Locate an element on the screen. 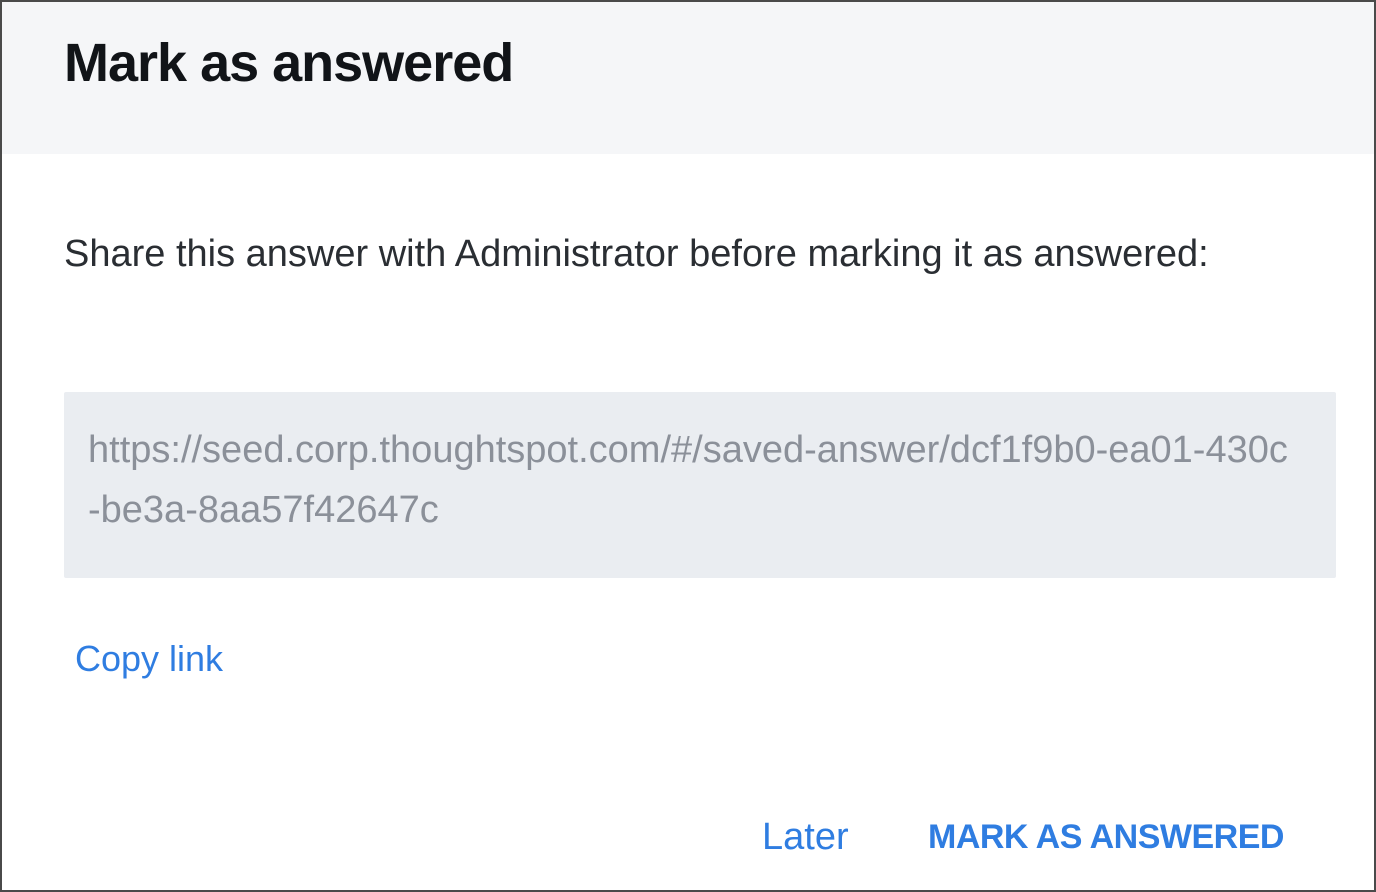 The width and height of the screenshot is (1376, 892). mark-as-answered-button: MARK AS ANSWERED is located at coordinates (1106, 837).